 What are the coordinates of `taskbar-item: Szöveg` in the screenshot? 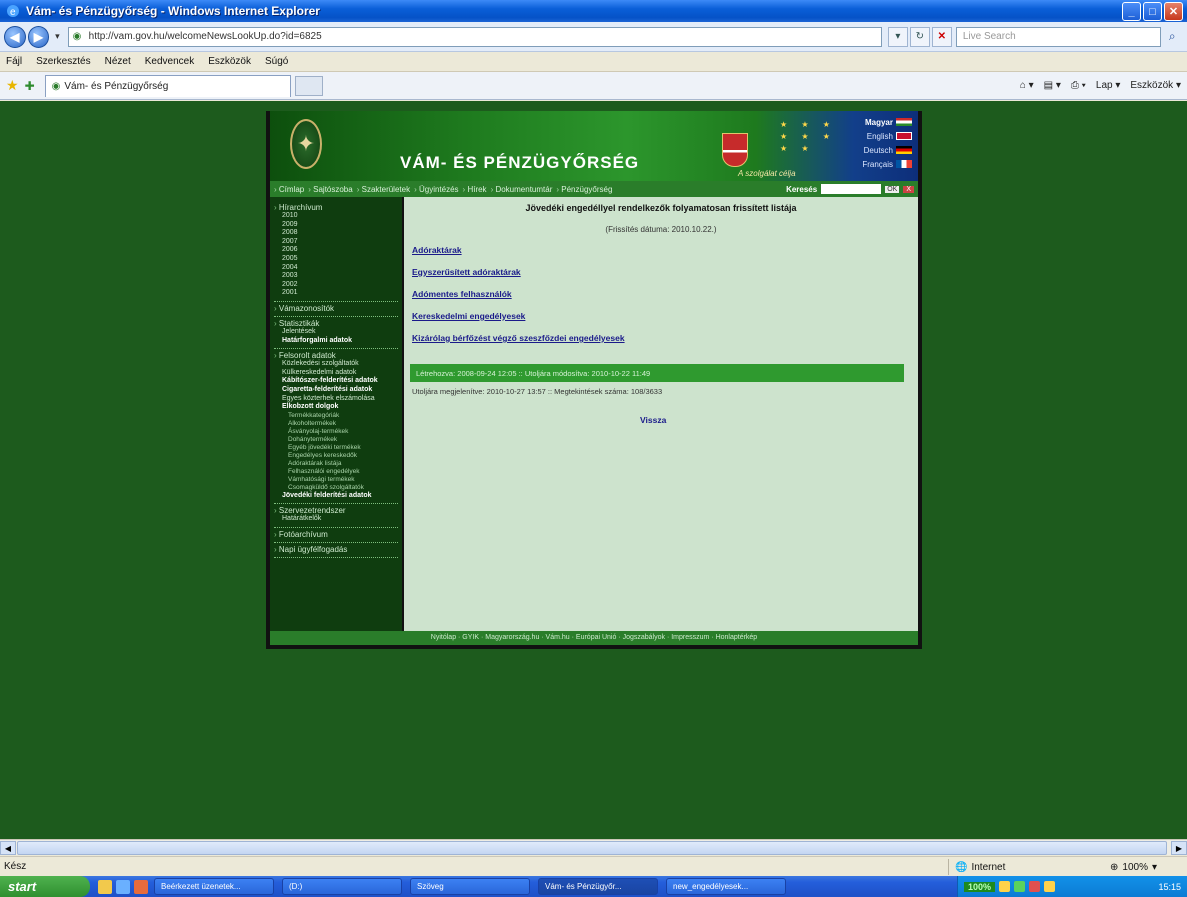 It's located at (470, 886).